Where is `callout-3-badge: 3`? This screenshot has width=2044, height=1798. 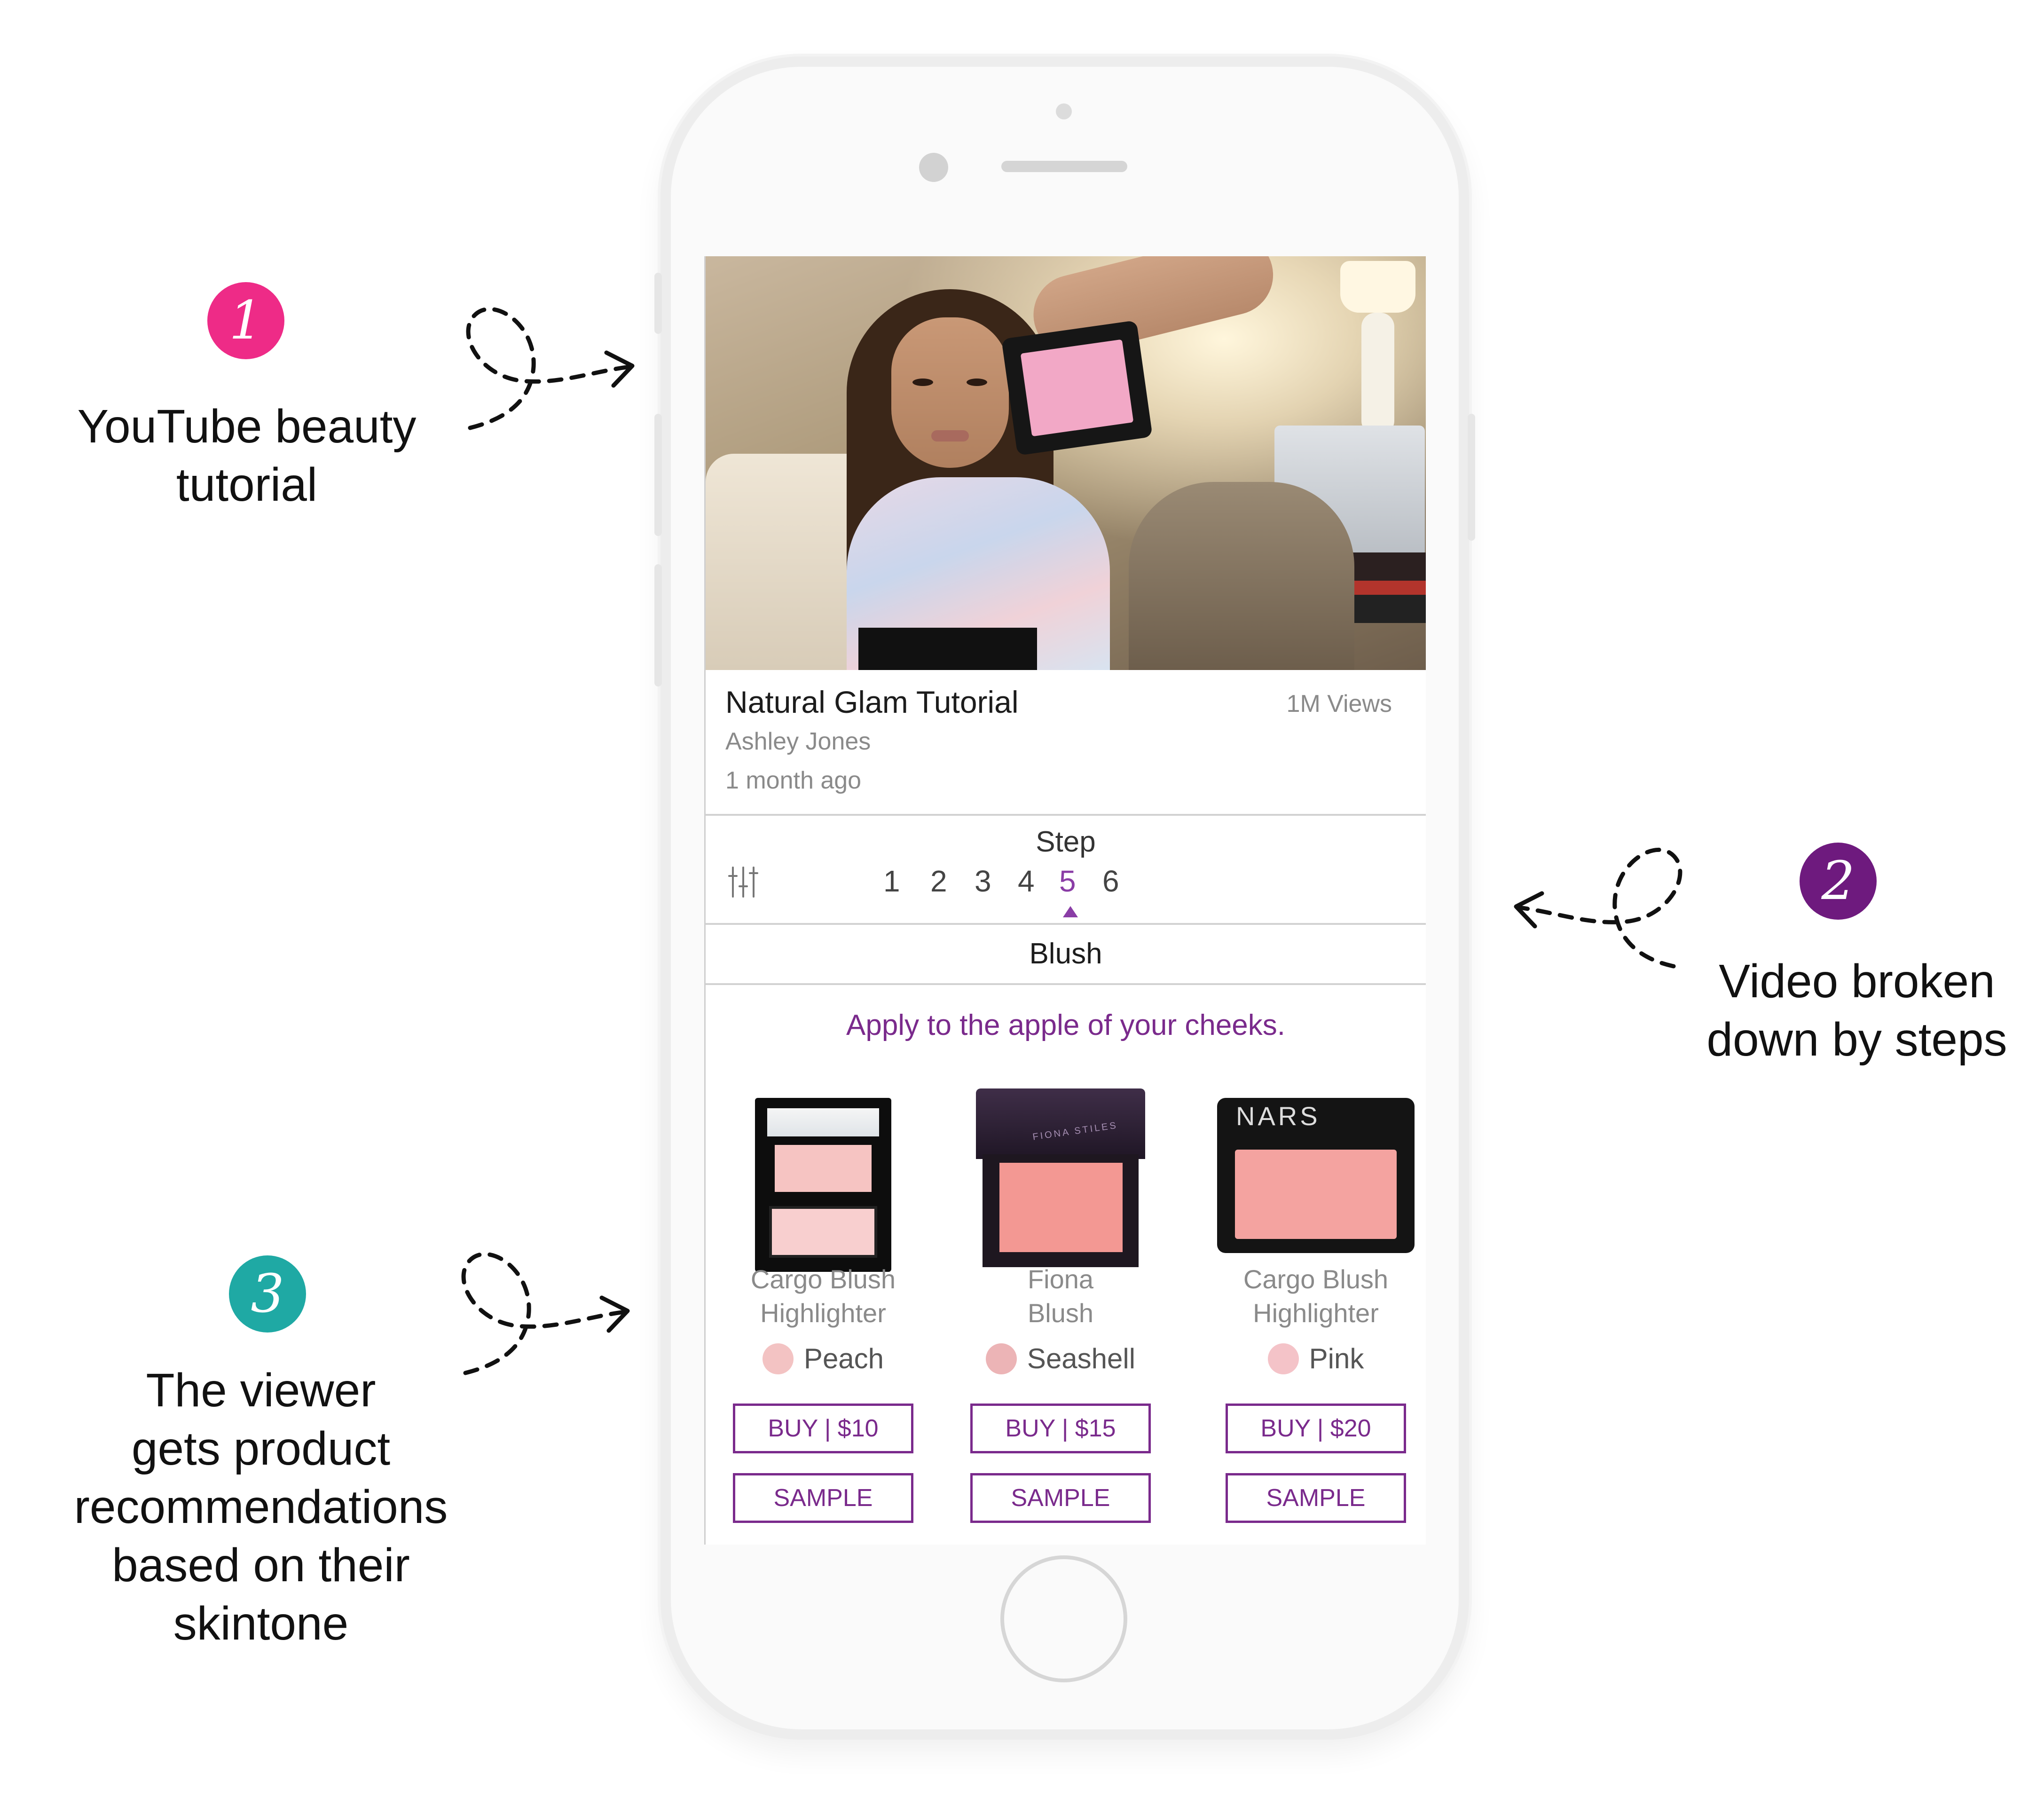 callout-3-badge: 3 is located at coordinates (267, 1294).